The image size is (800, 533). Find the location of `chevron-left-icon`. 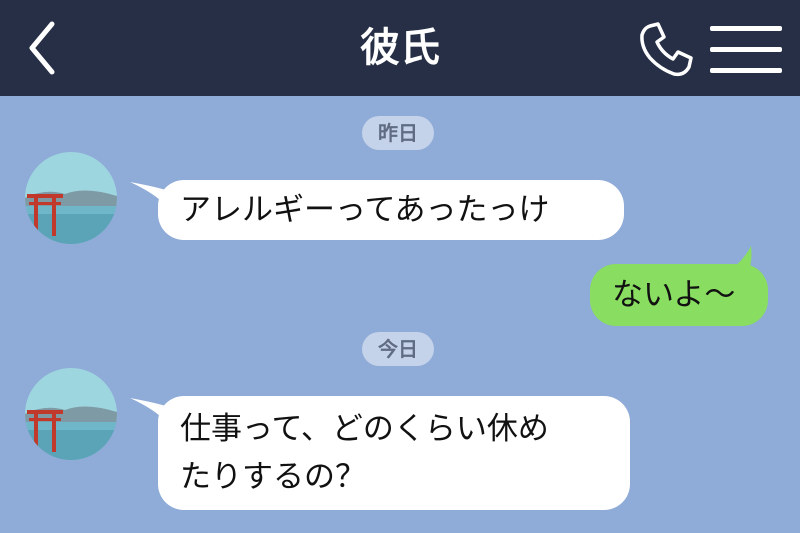

chevron-left-icon is located at coordinates (42, 48).